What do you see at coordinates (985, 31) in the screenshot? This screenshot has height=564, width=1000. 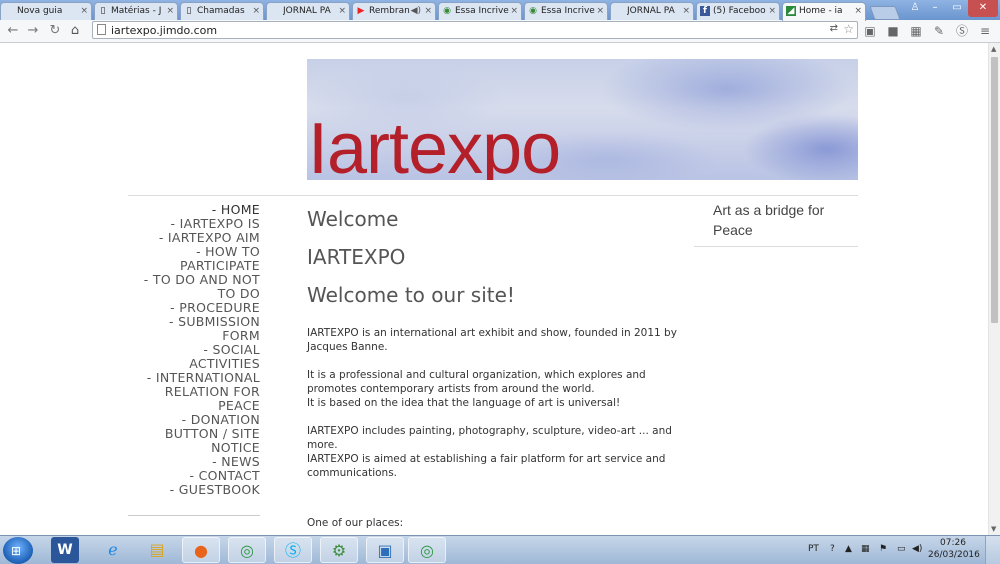 I see `menu-icon: ≡` at bounding box center [985, 31].